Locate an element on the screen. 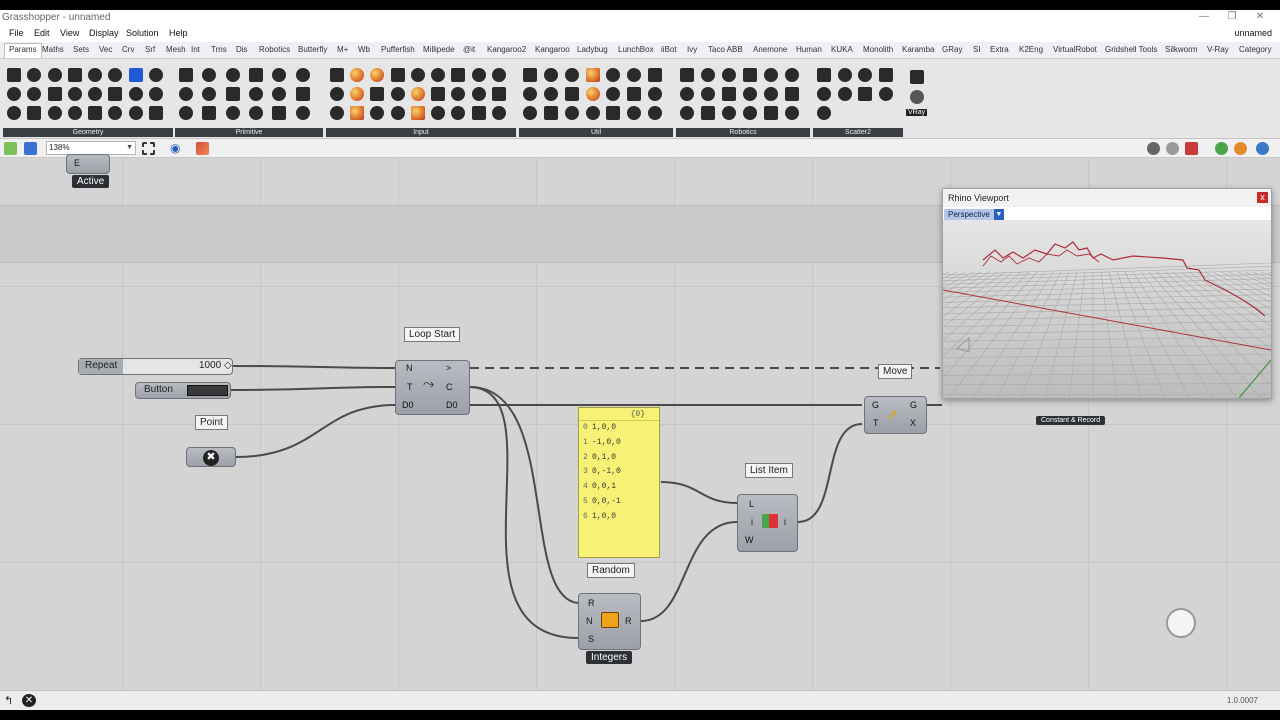 The height and width of the screenshot is (720, 1280). tab-gray: GRay is located at coordinates (952, 49).